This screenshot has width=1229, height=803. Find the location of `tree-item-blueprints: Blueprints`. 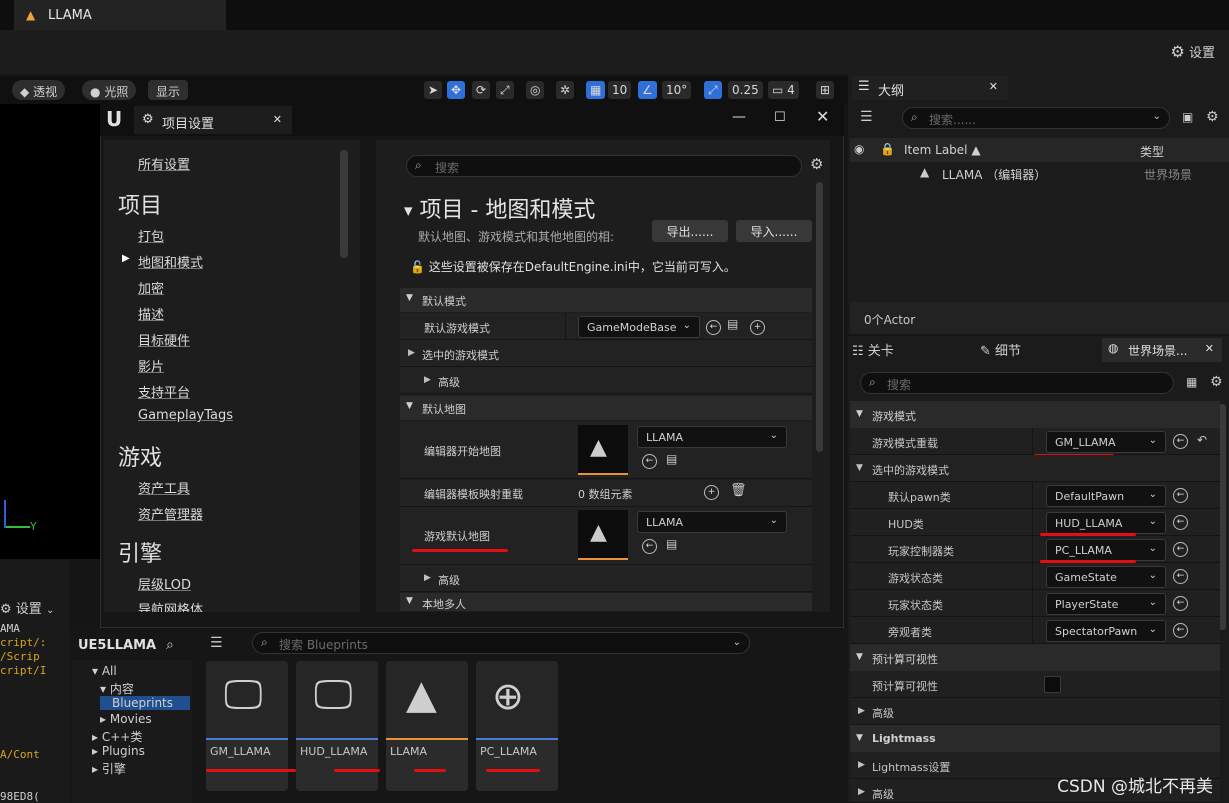

tree-item-blueprints: Blueprints is located at coordinates (145, 703).